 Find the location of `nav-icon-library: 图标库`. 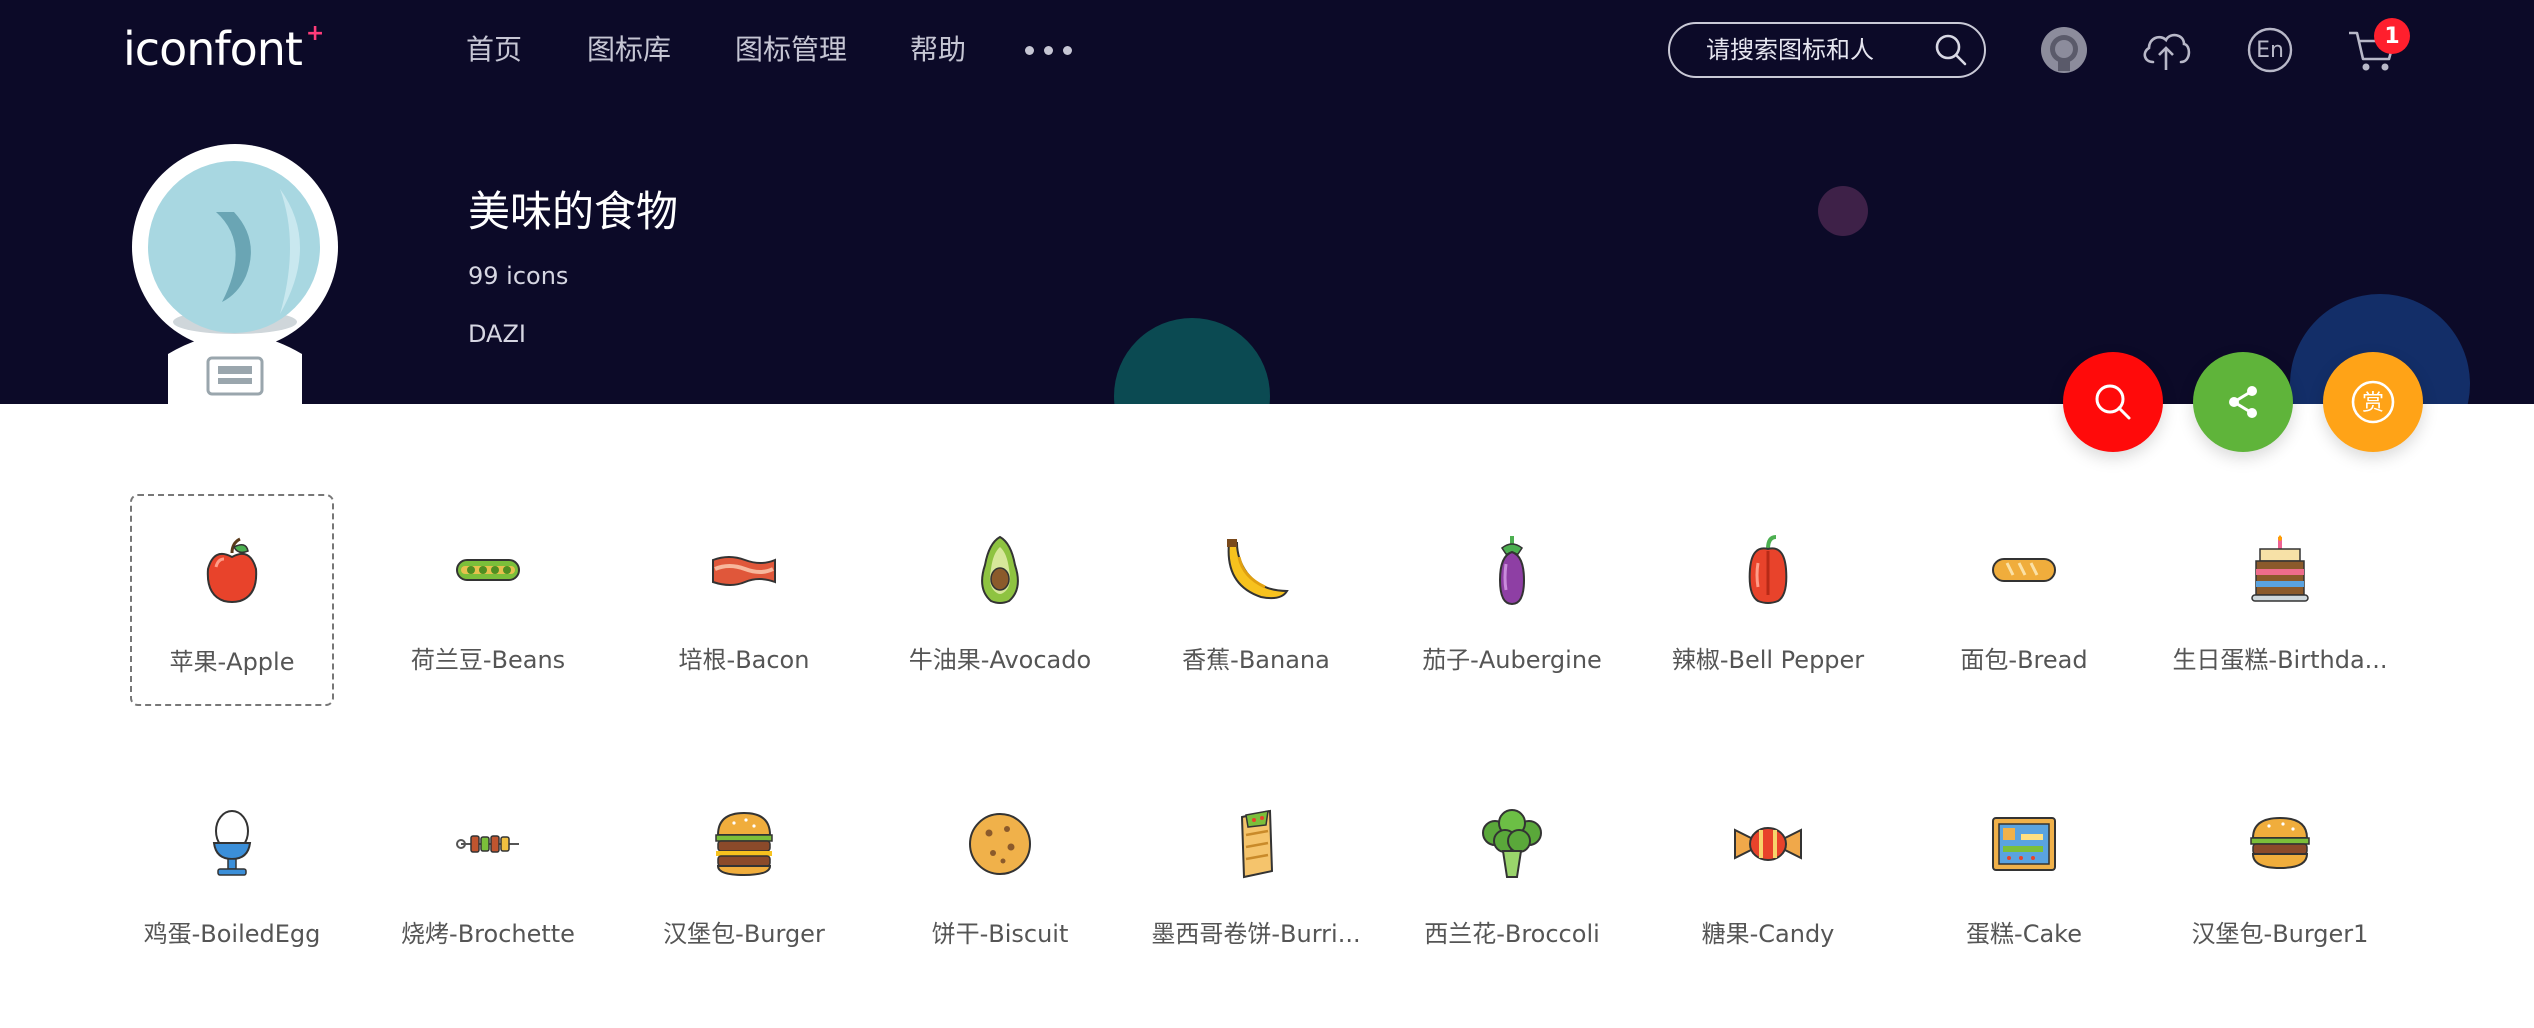

nav-icon-library: 图标库 is located at coordinates (629, 50).